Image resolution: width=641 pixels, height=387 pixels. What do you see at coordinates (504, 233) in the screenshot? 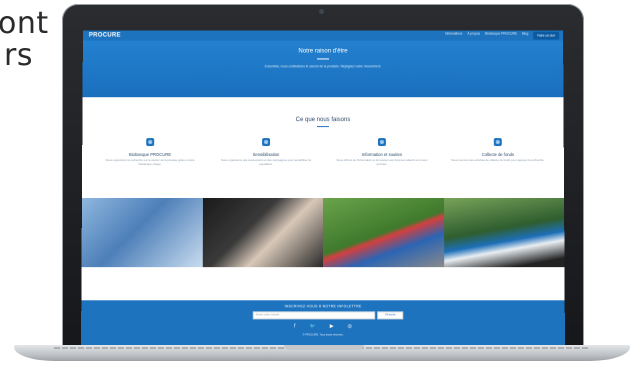
I see `photo-cyclists` at bounding box center [504, 233].